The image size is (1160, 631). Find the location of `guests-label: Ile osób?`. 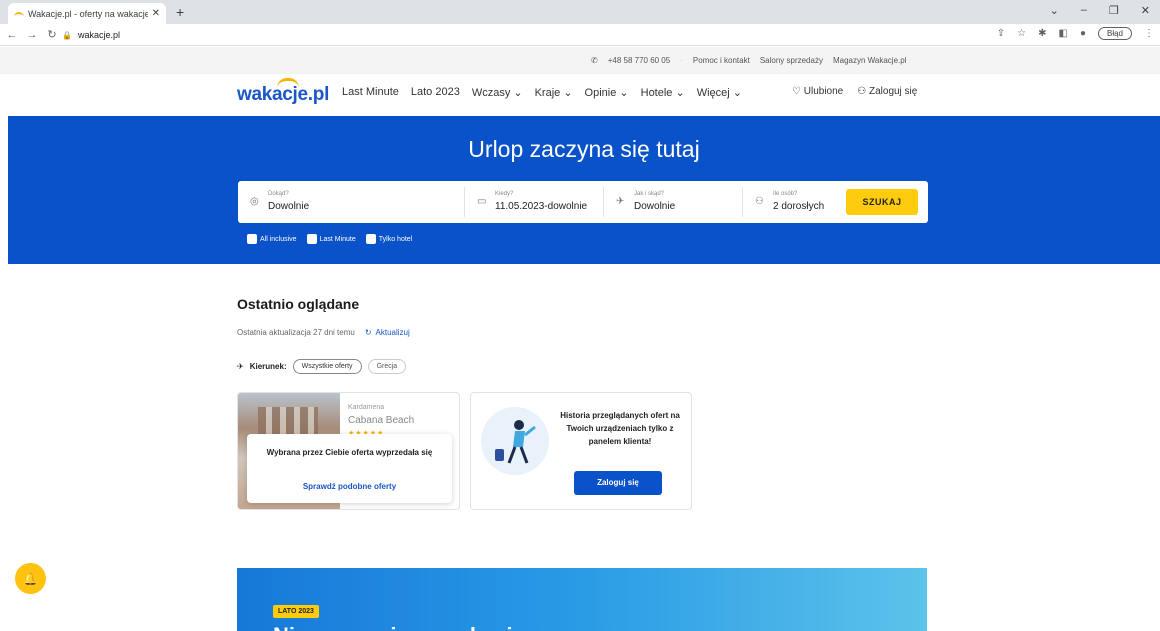

guests-label: Ile osób? is located at coordinates (785, 194).